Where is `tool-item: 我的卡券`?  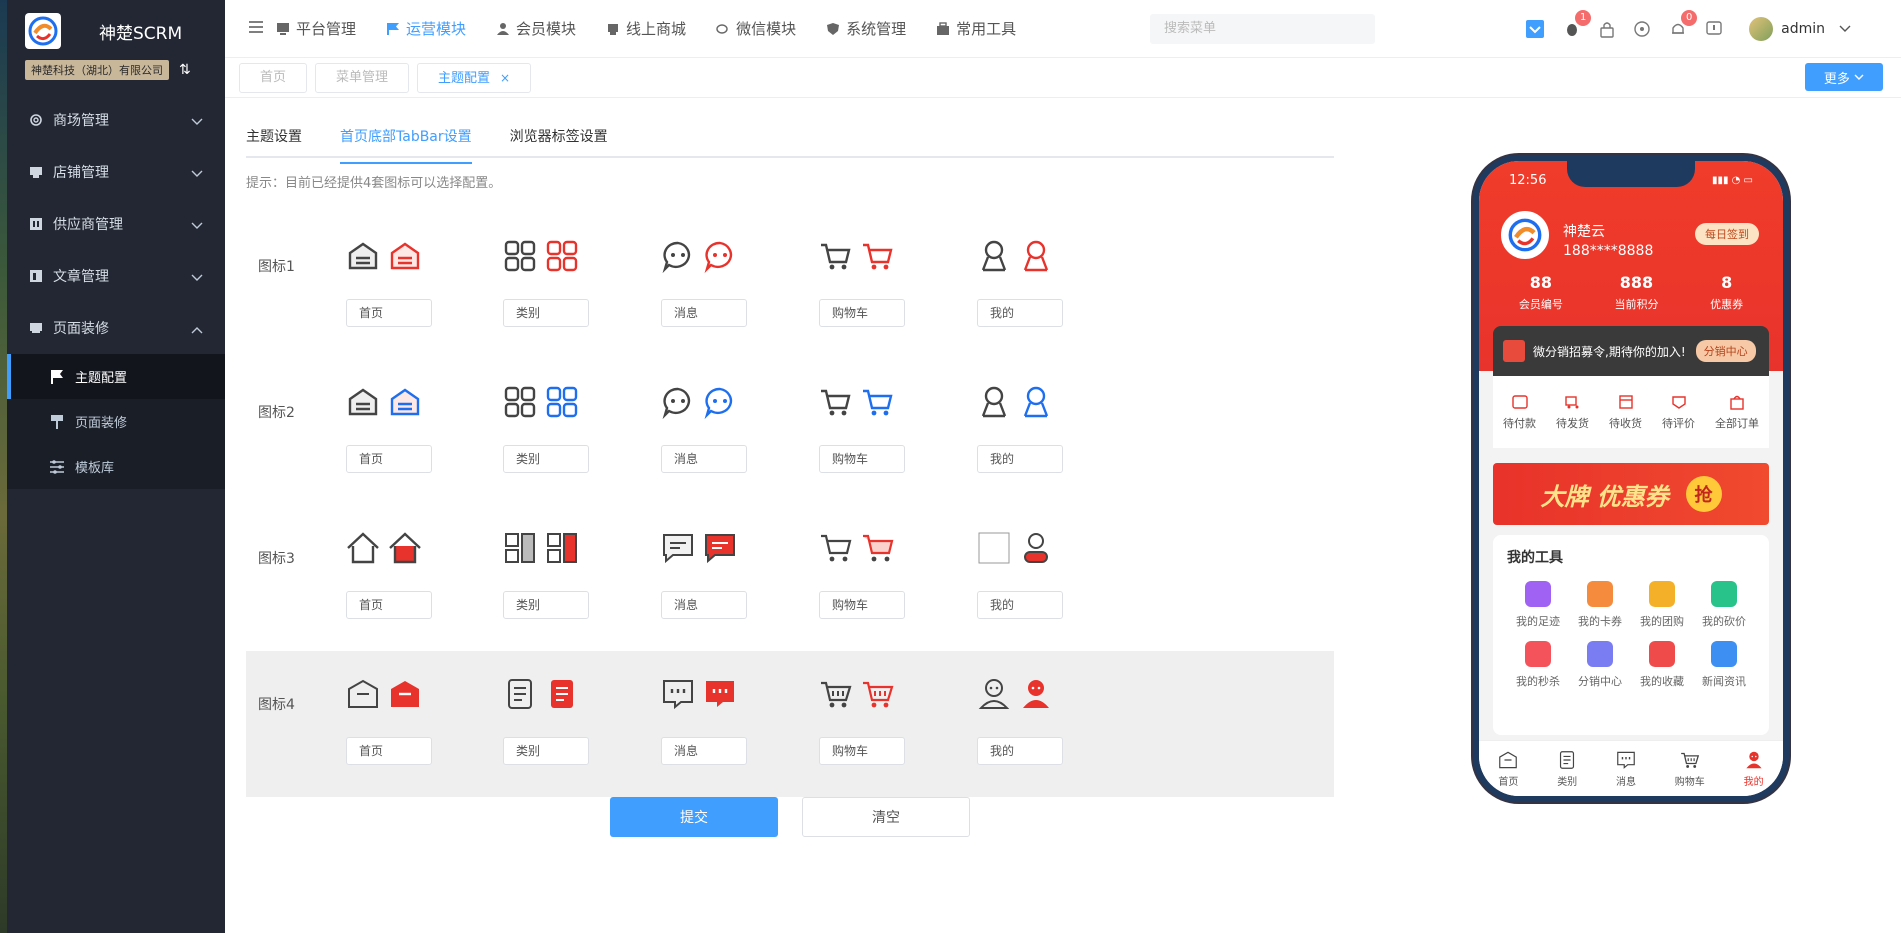
tool-item: 我的卡券 is located at coordinates (1600, 605).